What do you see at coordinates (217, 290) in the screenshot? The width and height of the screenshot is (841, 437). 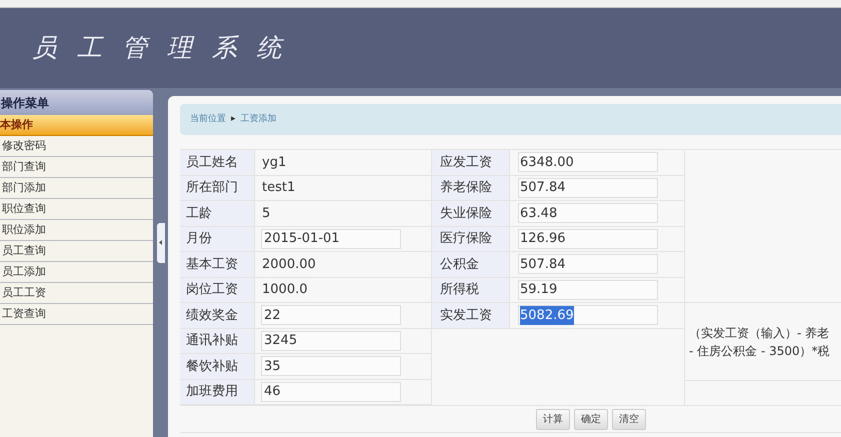 I see `field-label: 岗位工资` at bounding box center [217, 290].